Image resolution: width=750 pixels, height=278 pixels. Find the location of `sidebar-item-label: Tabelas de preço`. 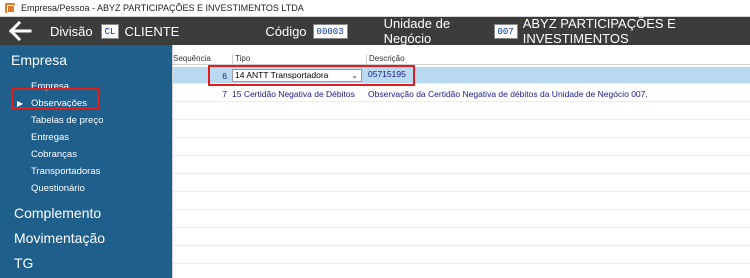

sidebar-item-label: Tabelas de preço is located at coordinates (67, 120).